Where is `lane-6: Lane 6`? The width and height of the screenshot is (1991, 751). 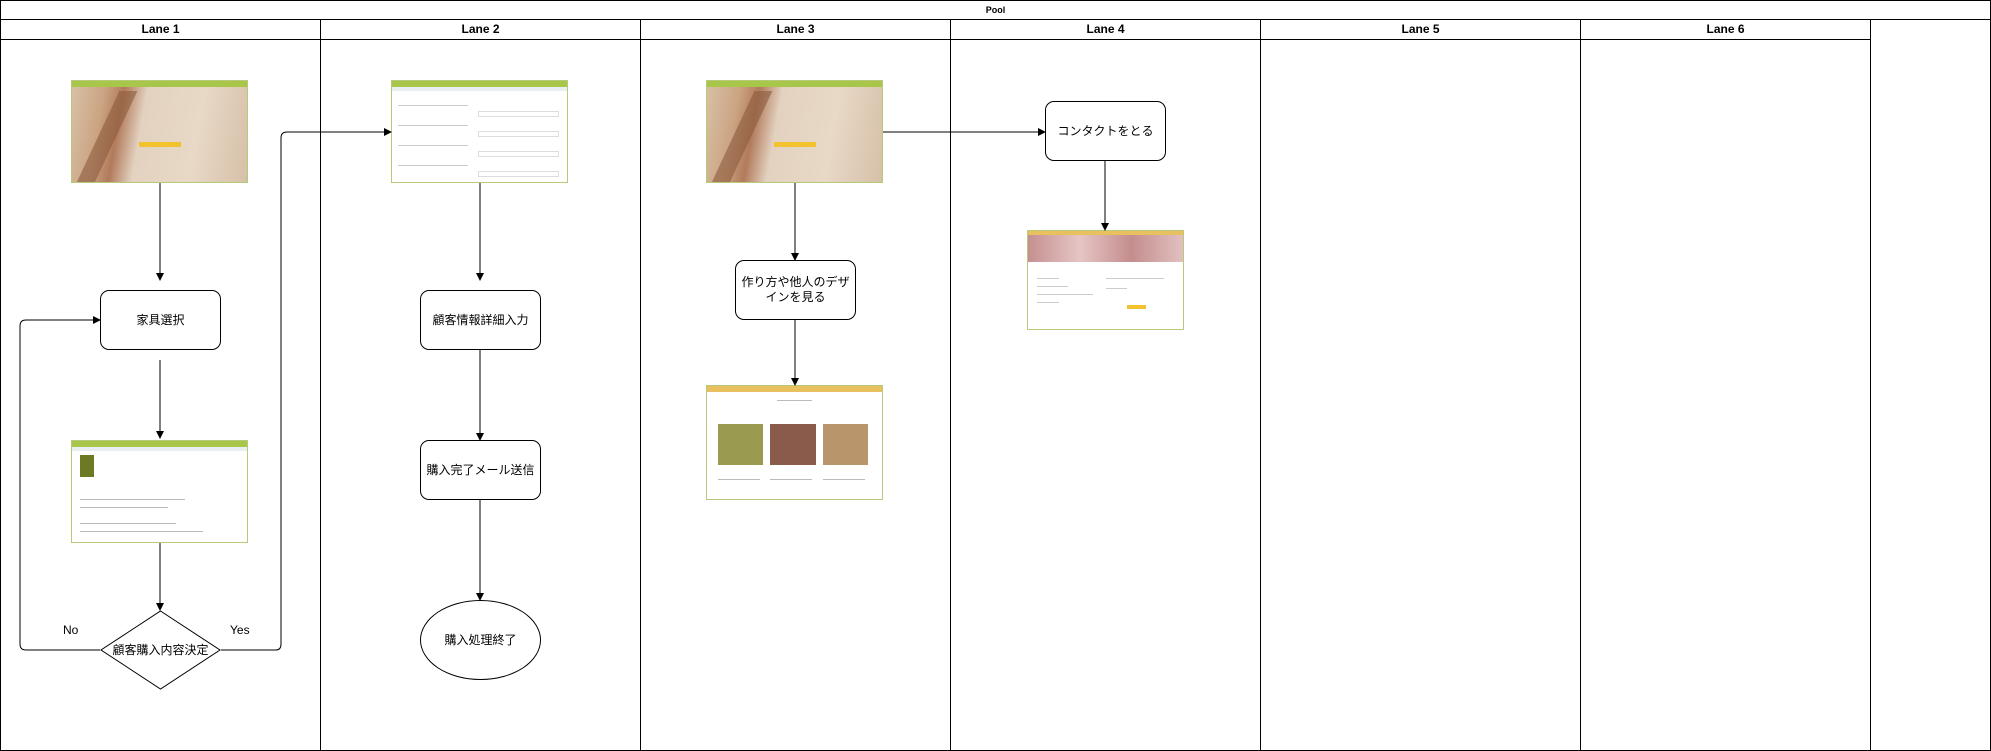 lane-6: Lane 6 is located at coordinates (1725, 385).